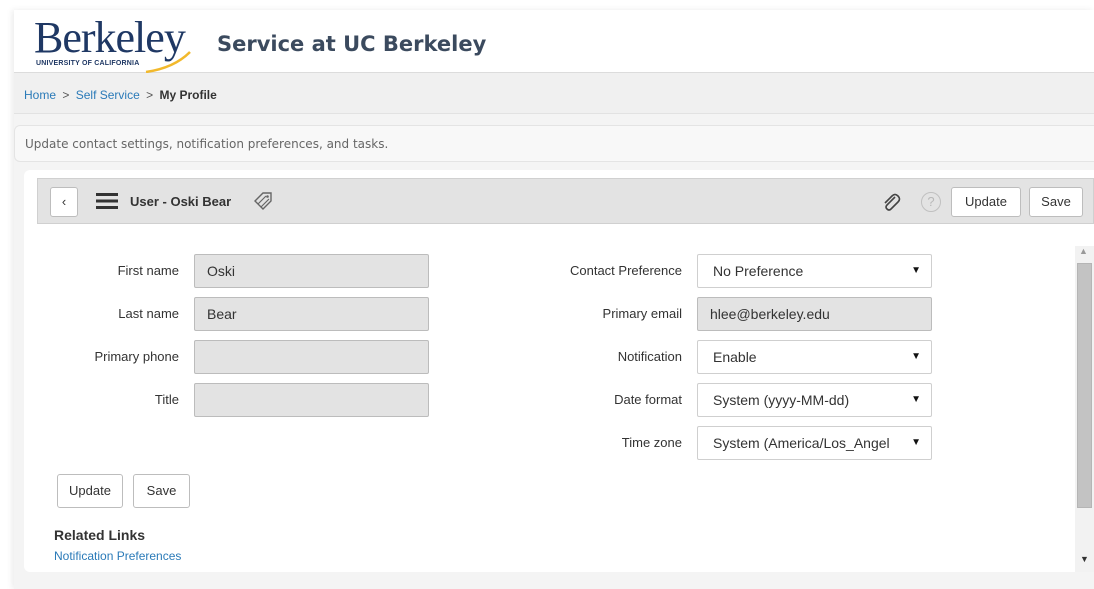 This screenshot has height=589, width=1094. What do you see at coordinates (565, 201) in the screenshot?
I see `form-toolbar: ‹ User - Oski Bear ? Update Save` at bounding box center [565, 201].